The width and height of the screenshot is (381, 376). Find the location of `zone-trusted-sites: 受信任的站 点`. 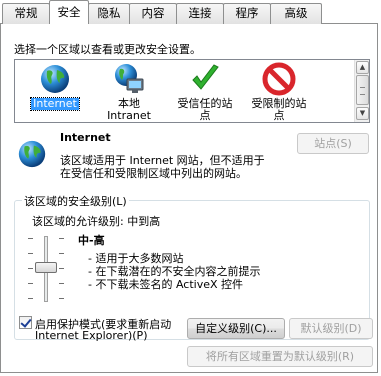

zone-trusted-sites: 受信任的站 点 is located at coordinates (205, 92).